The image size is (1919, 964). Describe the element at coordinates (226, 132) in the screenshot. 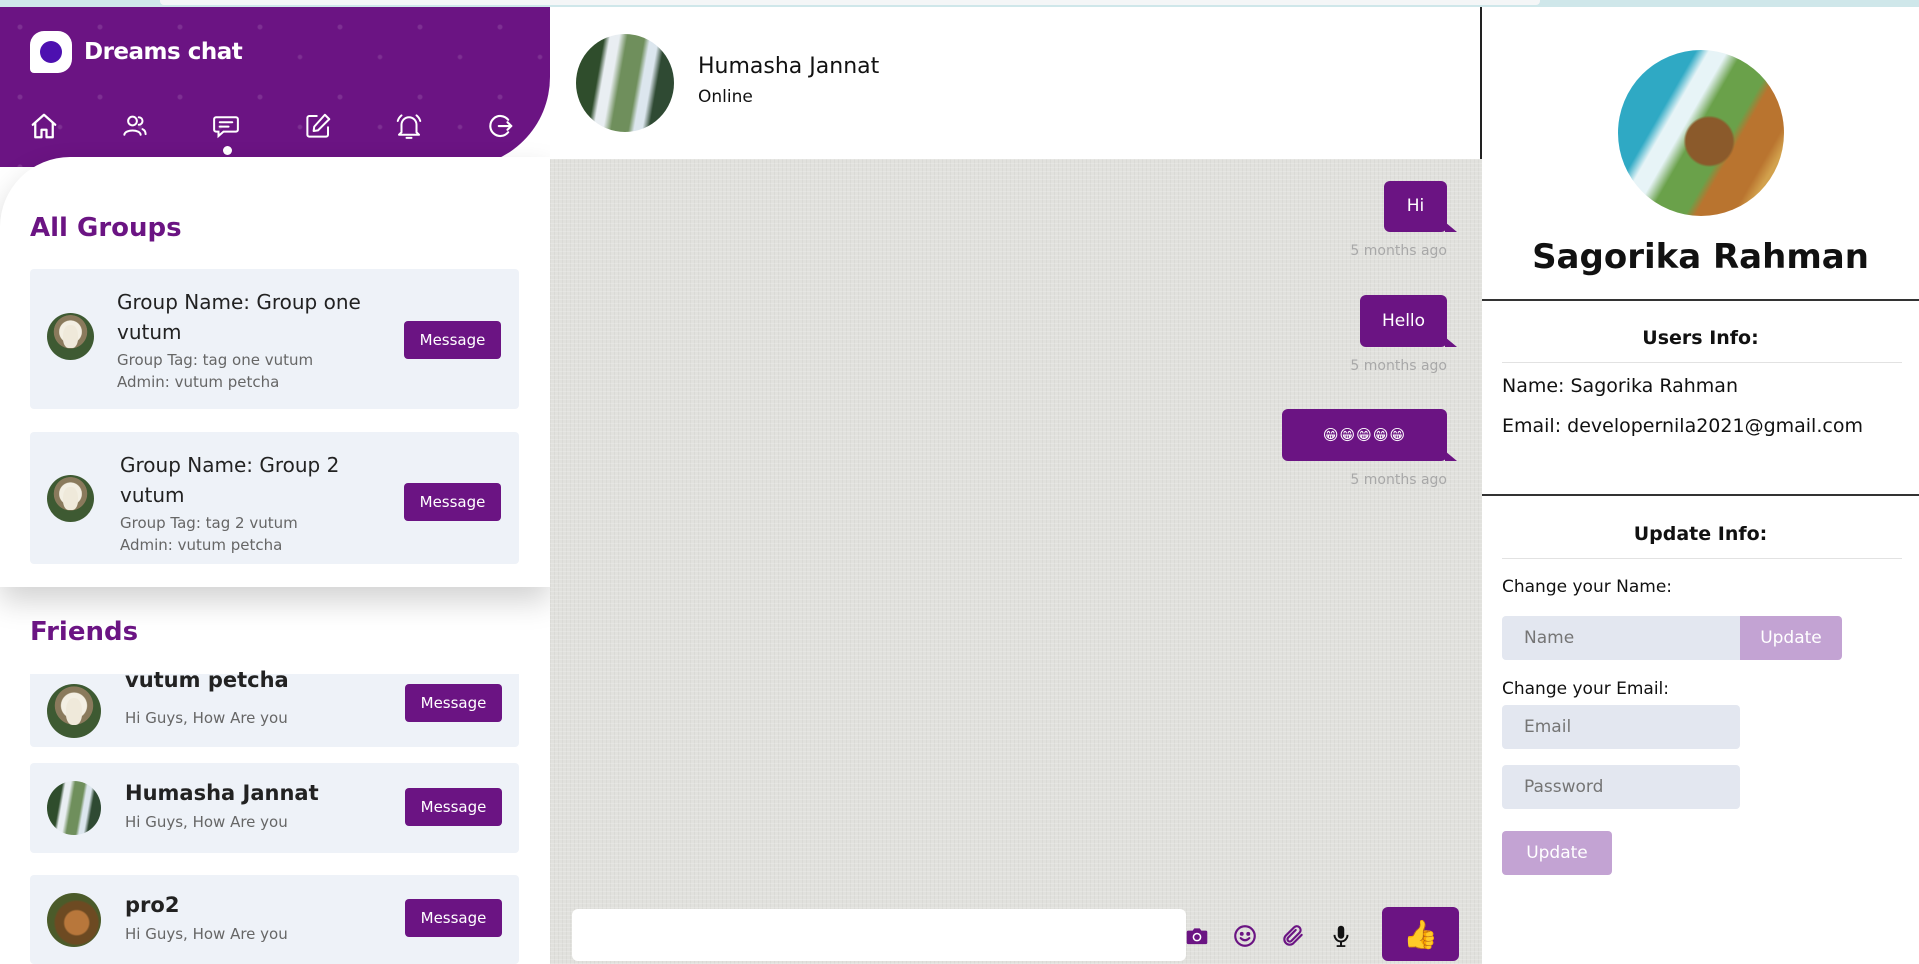

I see `chat-icon` at that location.